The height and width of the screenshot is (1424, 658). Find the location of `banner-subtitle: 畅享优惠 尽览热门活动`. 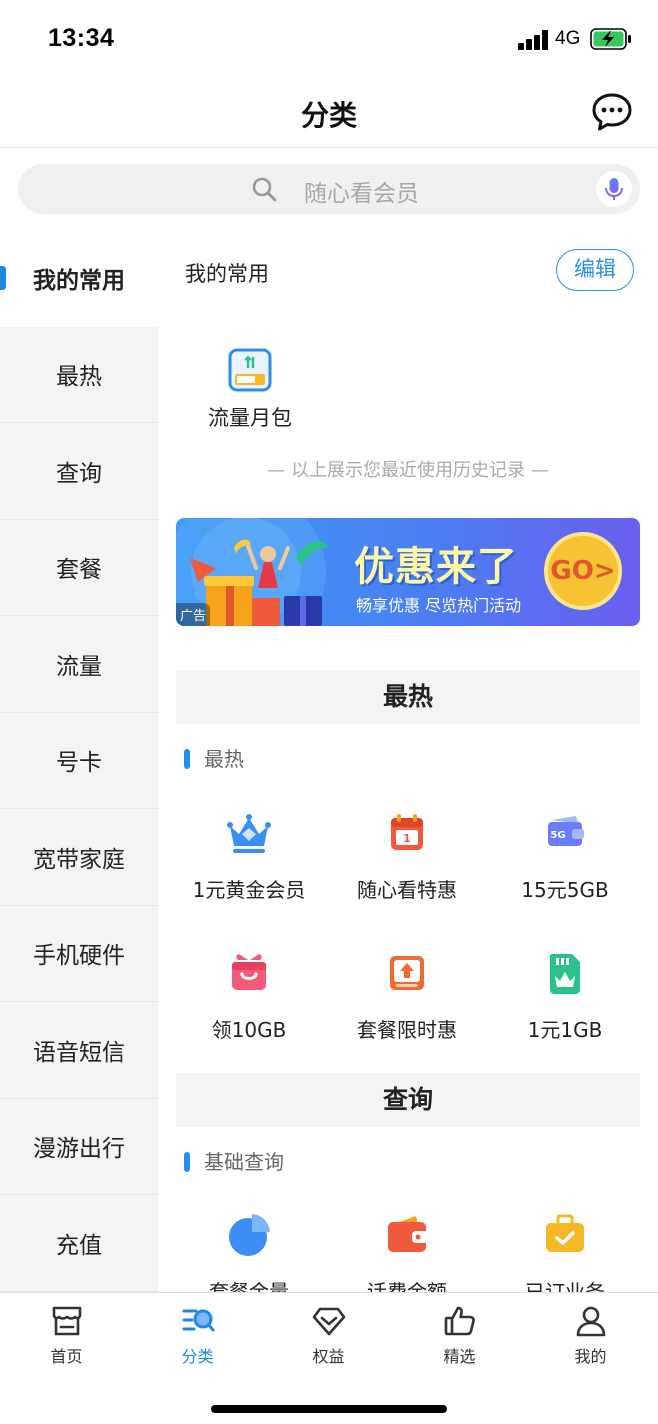

banner-subtitle: 畅享优惠 尽览热门活动 is located at coordinates (439, 605).